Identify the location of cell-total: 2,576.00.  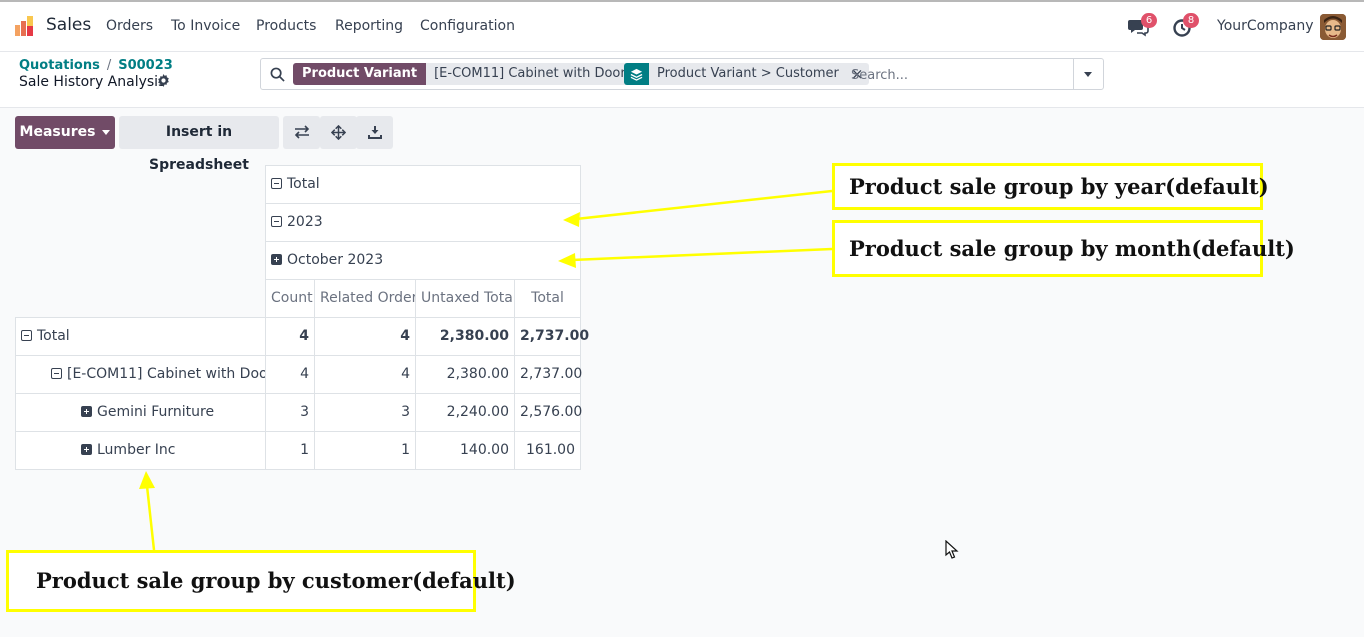
(548, 412).